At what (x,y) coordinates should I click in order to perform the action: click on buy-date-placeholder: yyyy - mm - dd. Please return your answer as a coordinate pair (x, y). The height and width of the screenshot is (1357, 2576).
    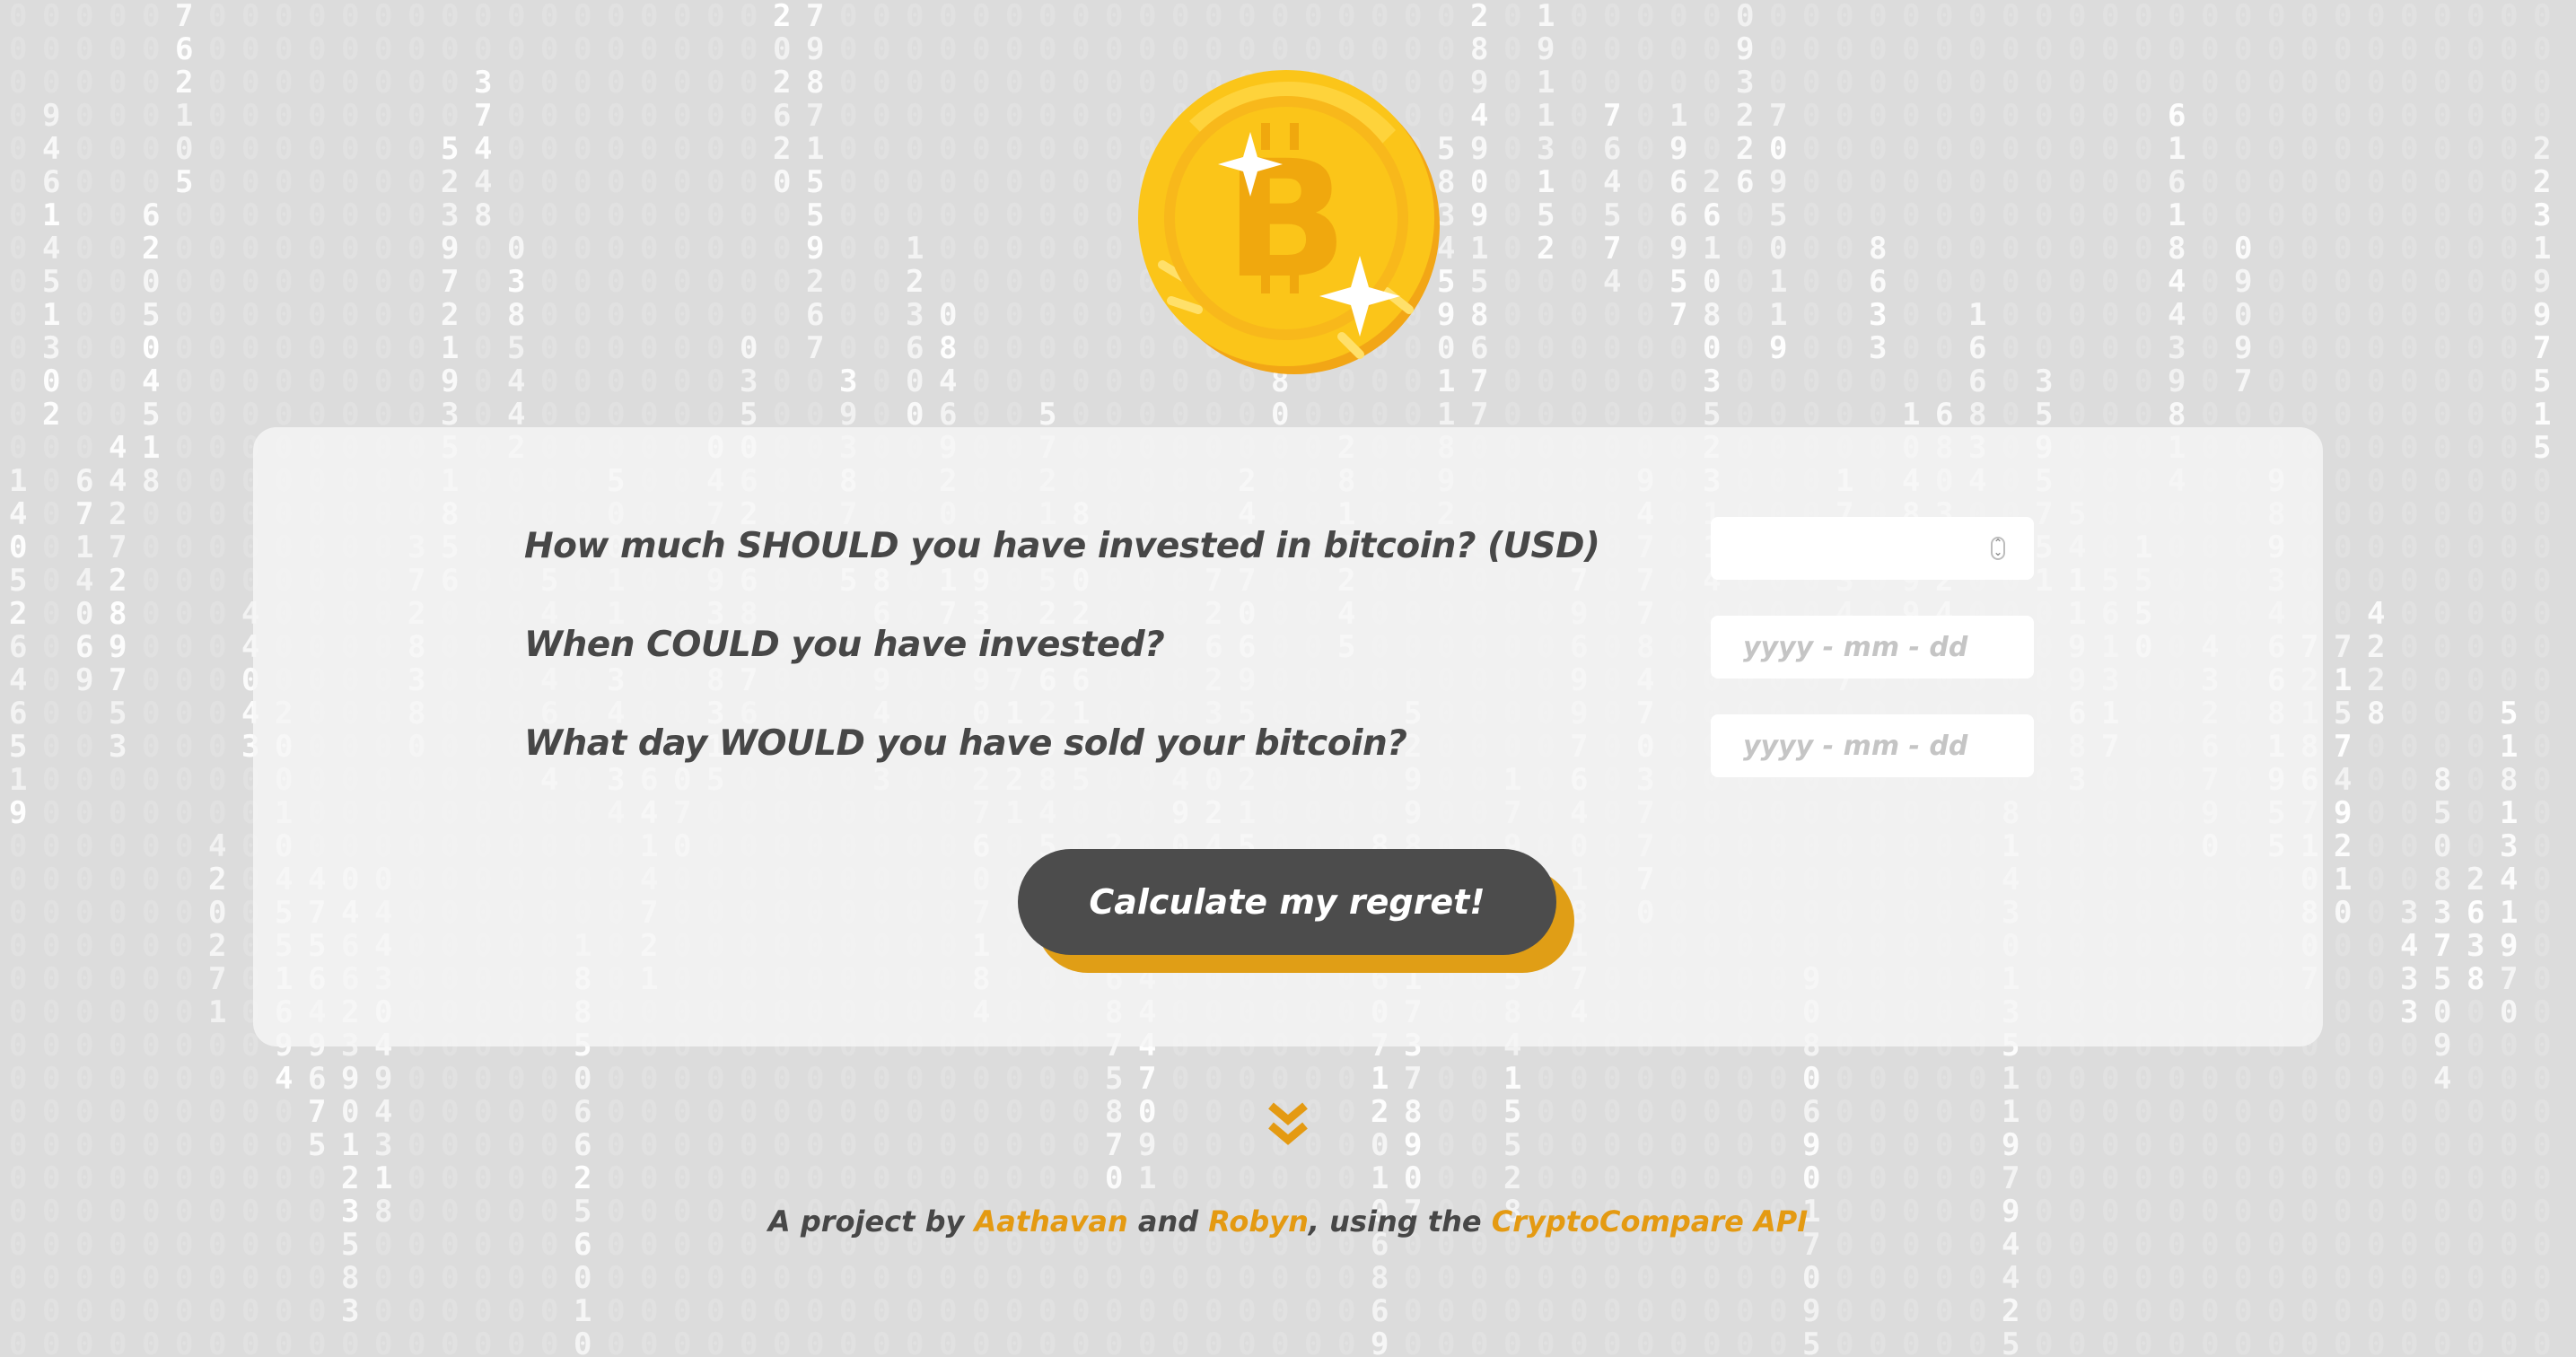
    Looking at the image, I should click on (1855, 647).